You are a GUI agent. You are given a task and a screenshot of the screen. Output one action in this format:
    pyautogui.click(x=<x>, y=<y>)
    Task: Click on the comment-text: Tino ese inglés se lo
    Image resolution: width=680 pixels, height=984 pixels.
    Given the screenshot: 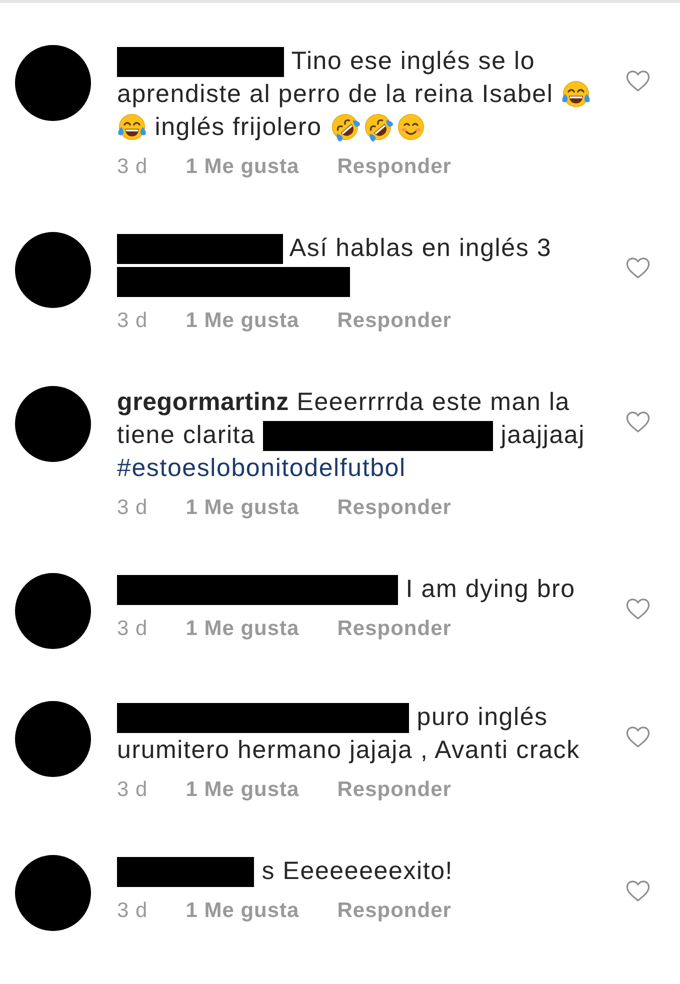 What is the action you would take?
    pyautogui.click(x=413, y=61)
    